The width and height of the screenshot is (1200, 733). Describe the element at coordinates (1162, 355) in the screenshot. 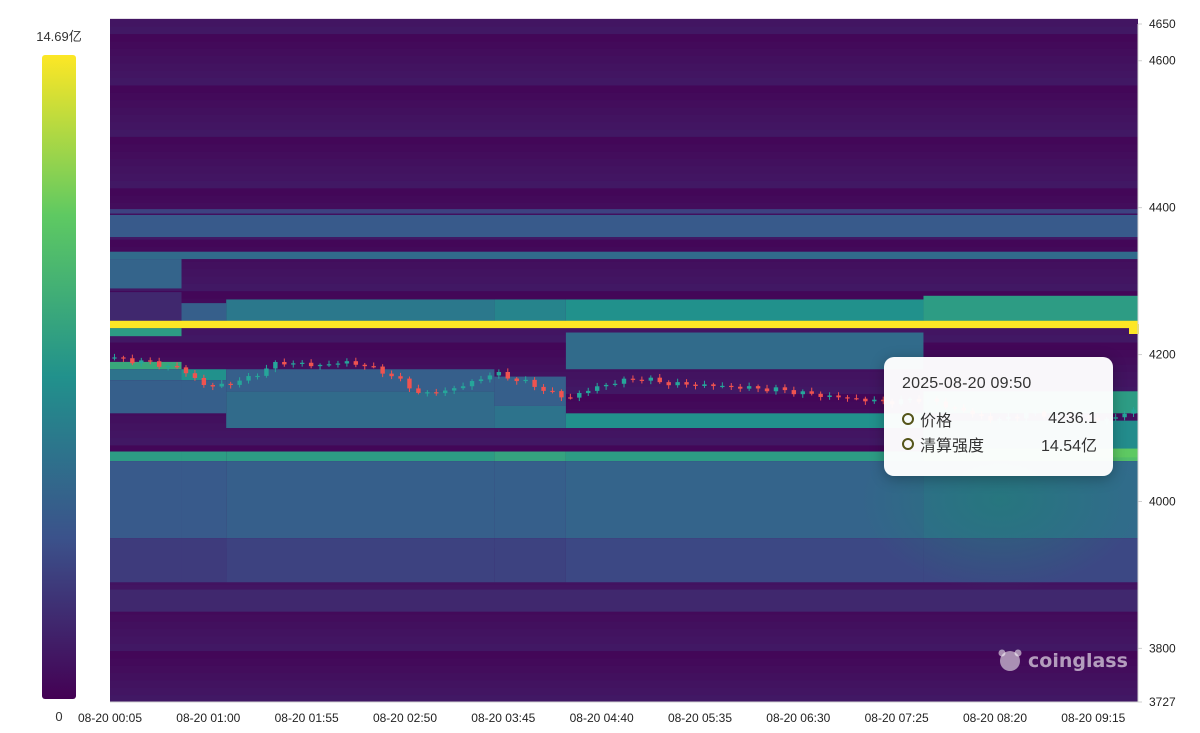

I see `y-tick-label: 4200` at that location.